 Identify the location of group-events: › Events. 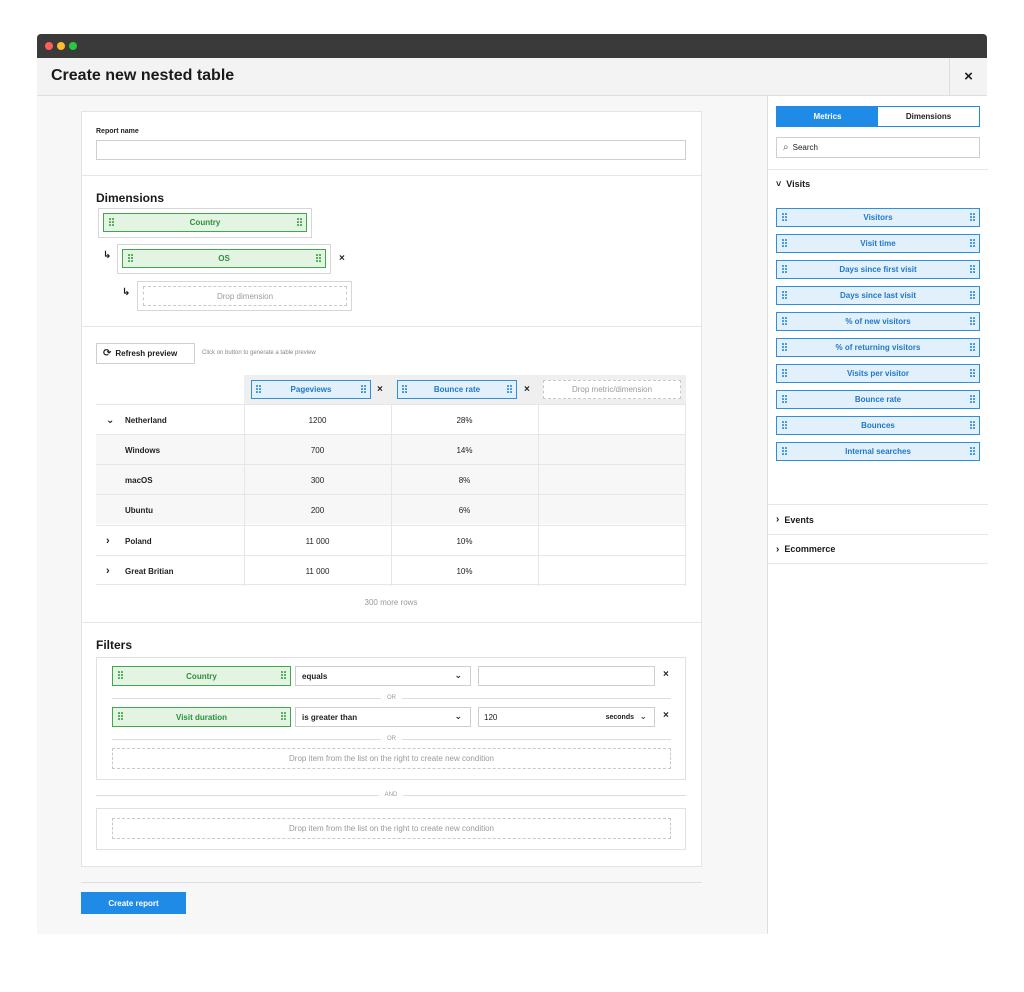
(878, 519).